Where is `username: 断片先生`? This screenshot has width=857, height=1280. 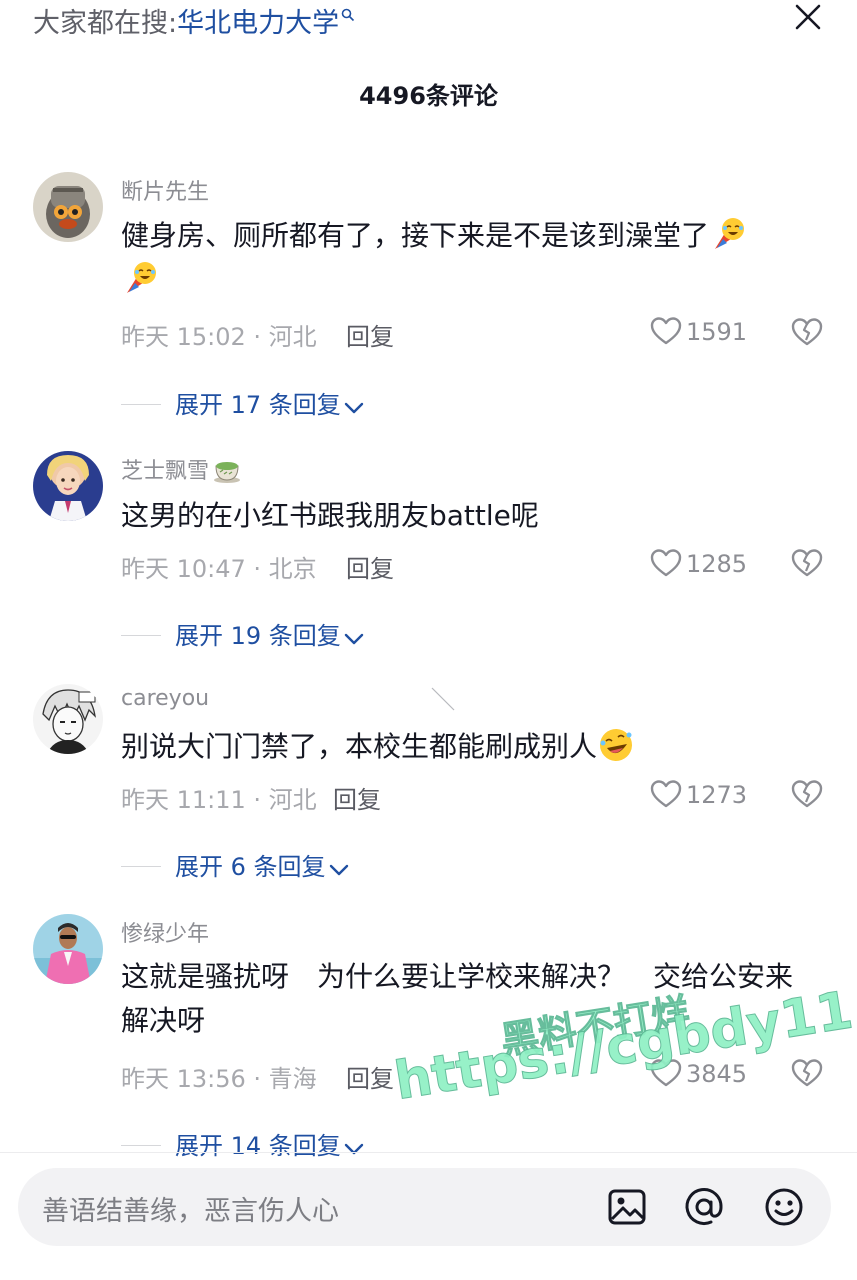
username: 断片先生 is located at coordinates (165, 190).